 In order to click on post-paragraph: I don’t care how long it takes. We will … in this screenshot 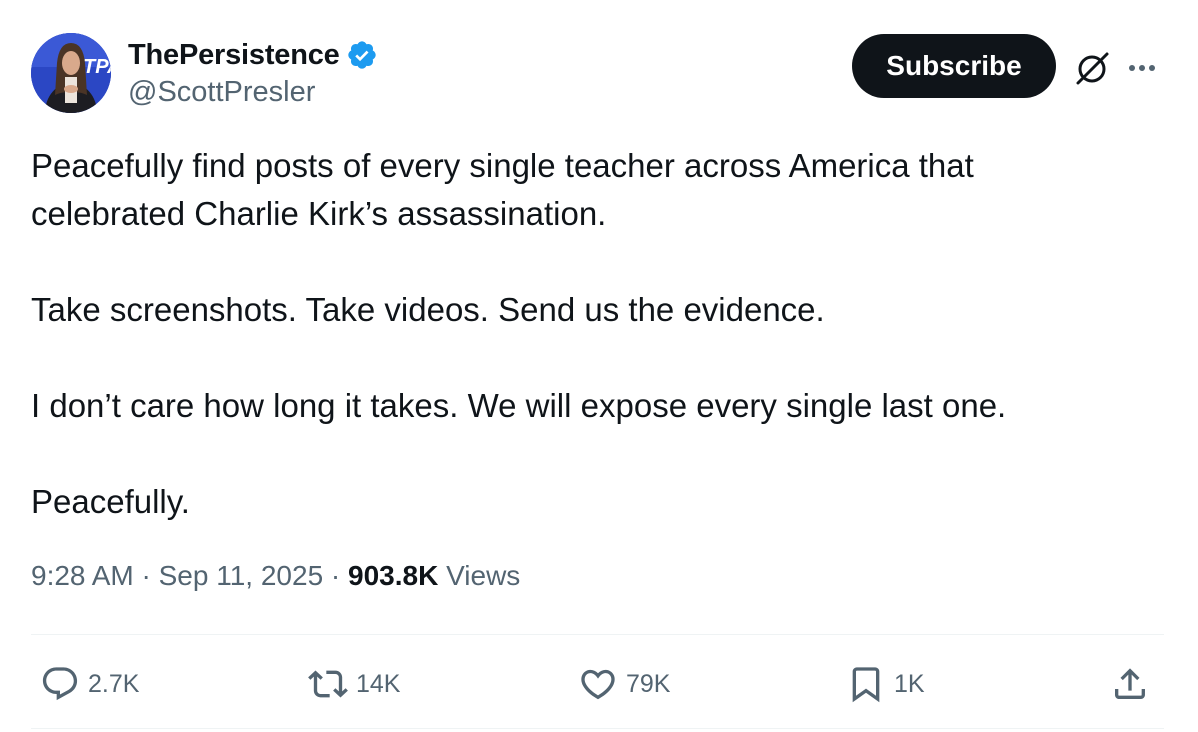, I will do `click(591, 406)`.